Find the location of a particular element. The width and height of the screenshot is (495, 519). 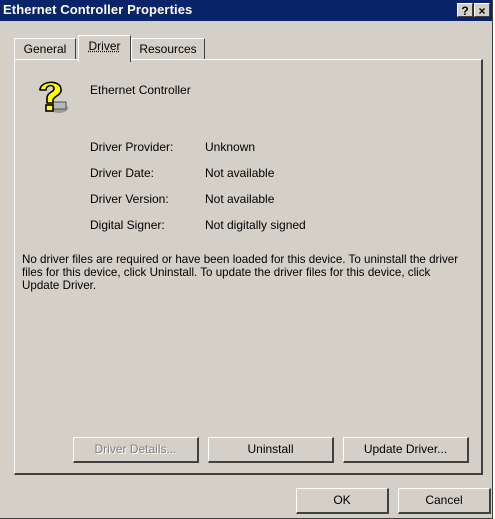

title-bar: Ethernet Controller Properties ? × is located at coordinates (246, 10).